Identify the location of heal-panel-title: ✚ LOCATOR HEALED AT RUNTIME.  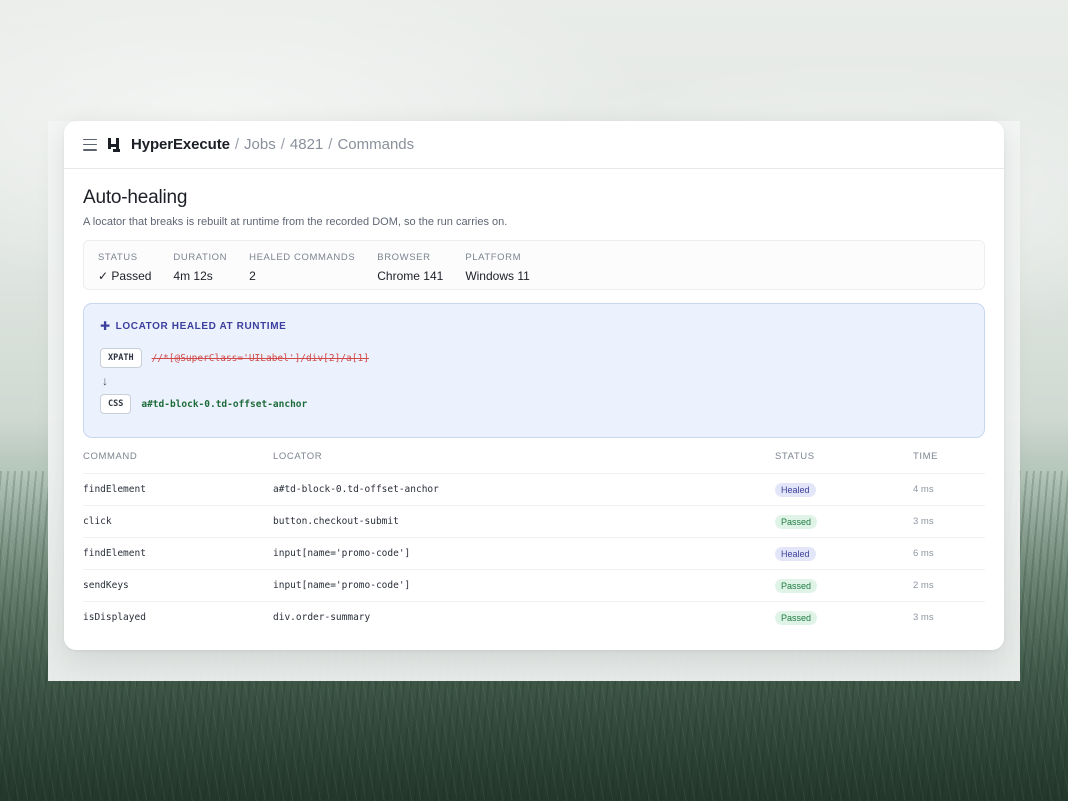
(534, 326).